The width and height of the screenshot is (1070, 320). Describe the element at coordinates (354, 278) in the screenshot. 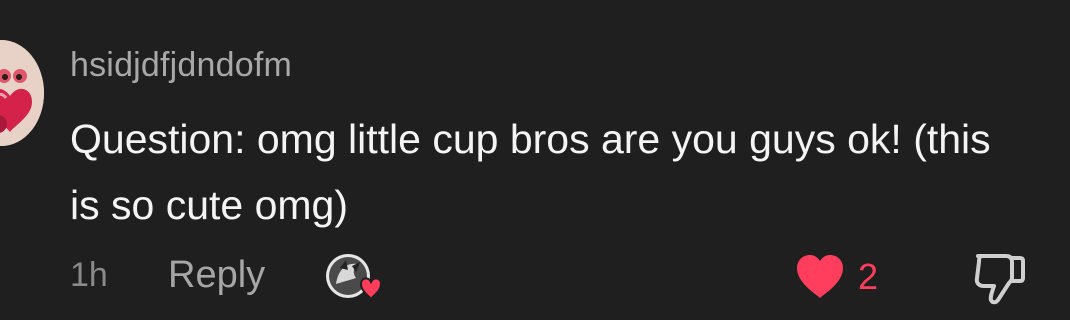

I see `creator-liked-heart-icon` at that location.